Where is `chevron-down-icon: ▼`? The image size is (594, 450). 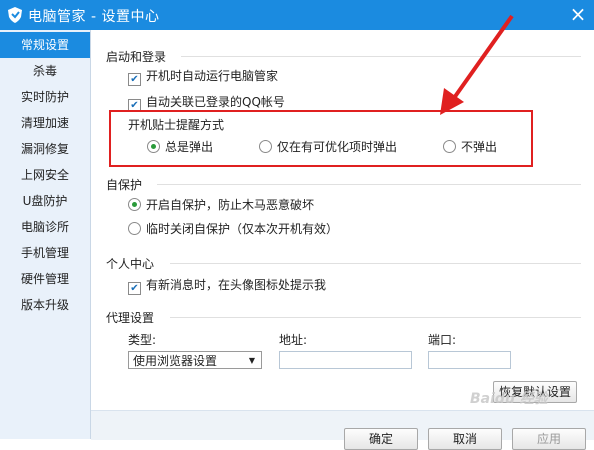 chevron-down-icon: ▼ is located at coordinates (251, 360).